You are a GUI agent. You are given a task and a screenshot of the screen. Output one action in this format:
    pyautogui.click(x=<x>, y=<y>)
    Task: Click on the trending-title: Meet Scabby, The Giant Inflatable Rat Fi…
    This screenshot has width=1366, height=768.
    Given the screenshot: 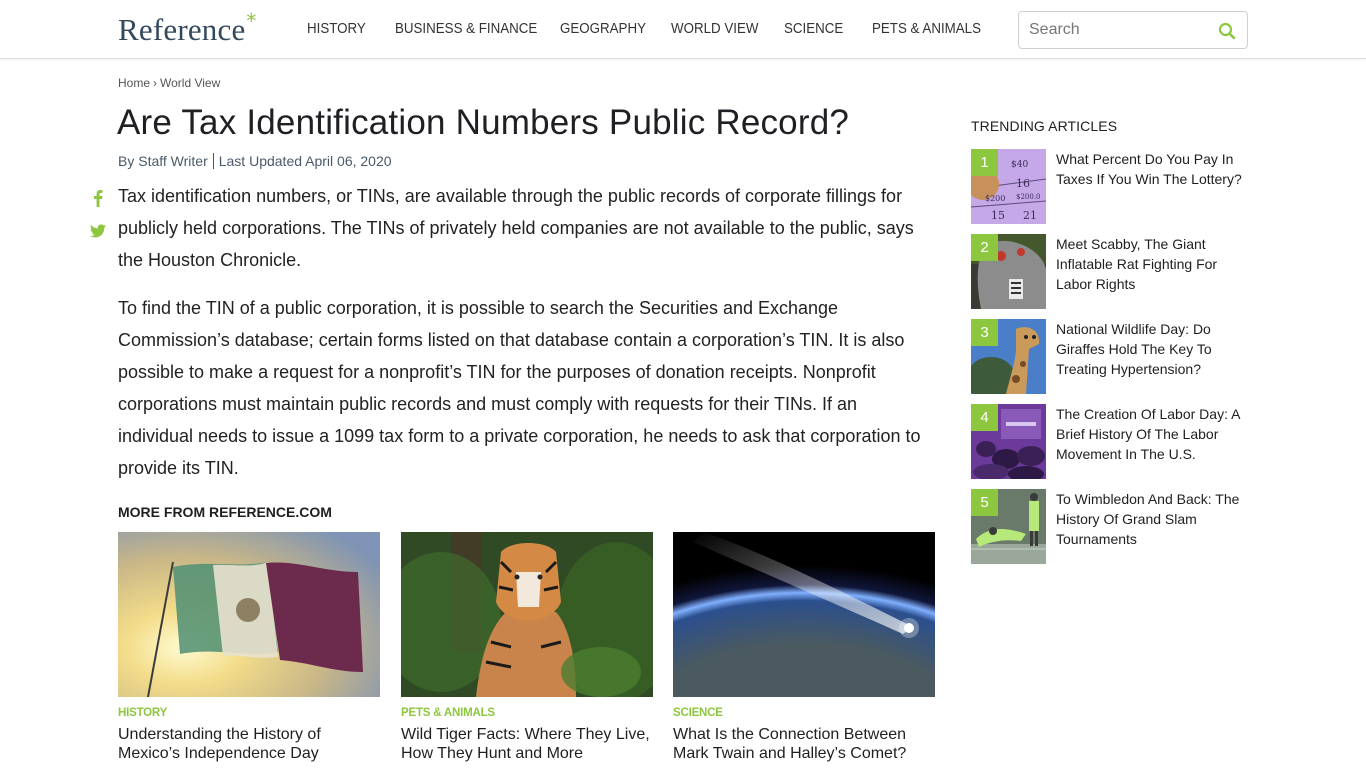 What is the action you would take?
    pyautogui.click(x=1152, y=264)
    